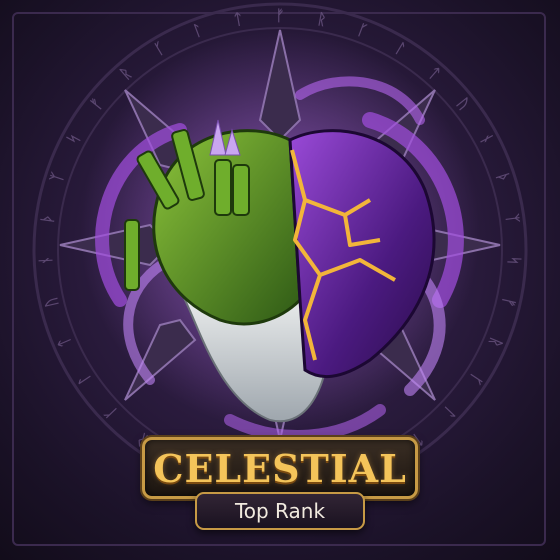 The width and height of the screenshot is (560, 560). I want to click on rank-title: CELESTIAL, so click(280, 468).